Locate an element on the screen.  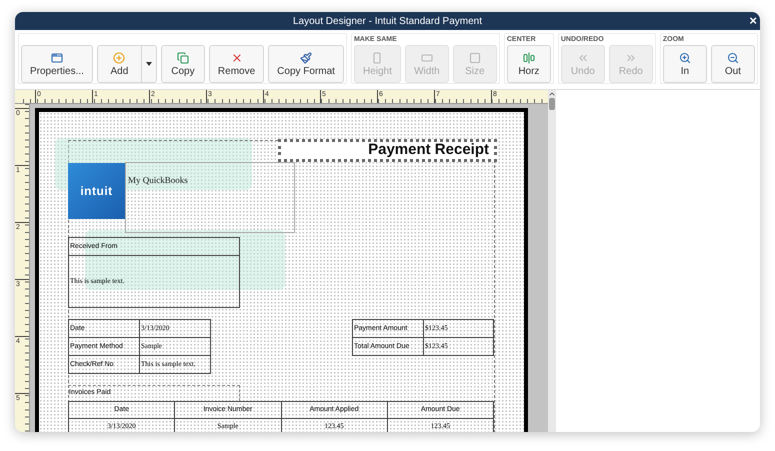
toolbar-button: Copy is located at coordinates (182, 64).